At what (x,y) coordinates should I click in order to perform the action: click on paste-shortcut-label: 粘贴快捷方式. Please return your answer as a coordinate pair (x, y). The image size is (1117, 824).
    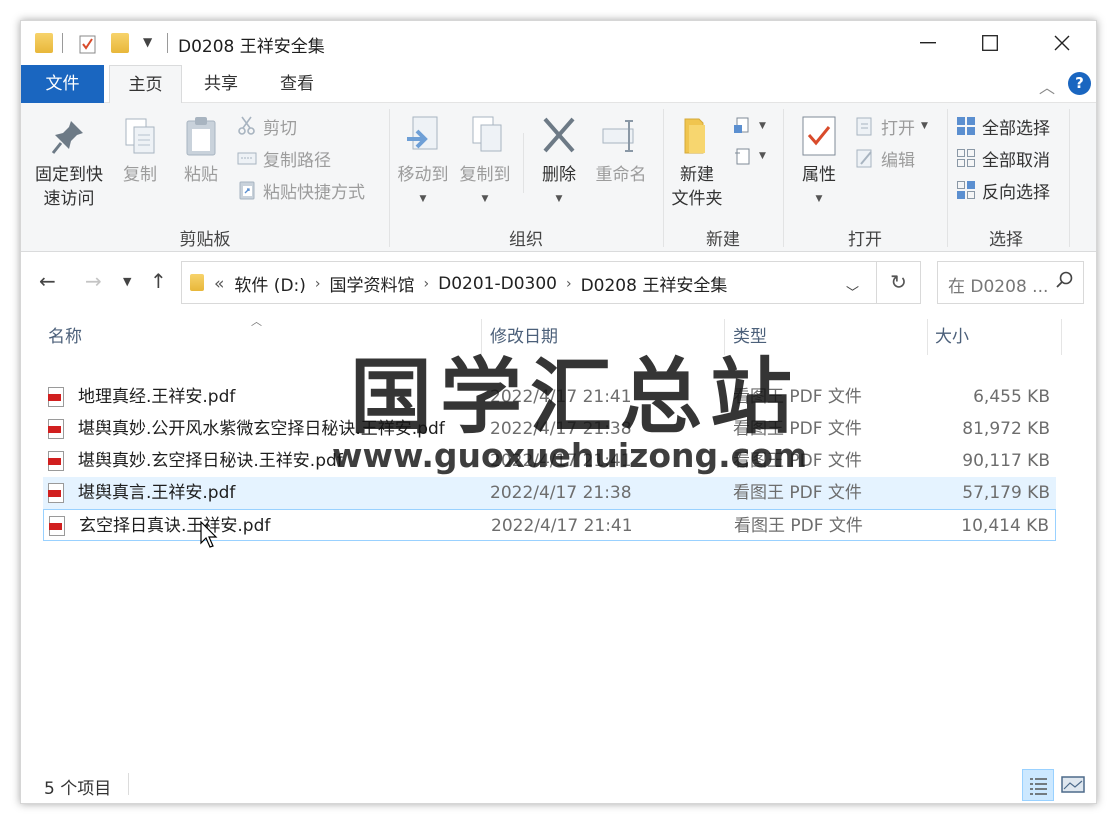
    Looking at the image, I should click on (314, 192).